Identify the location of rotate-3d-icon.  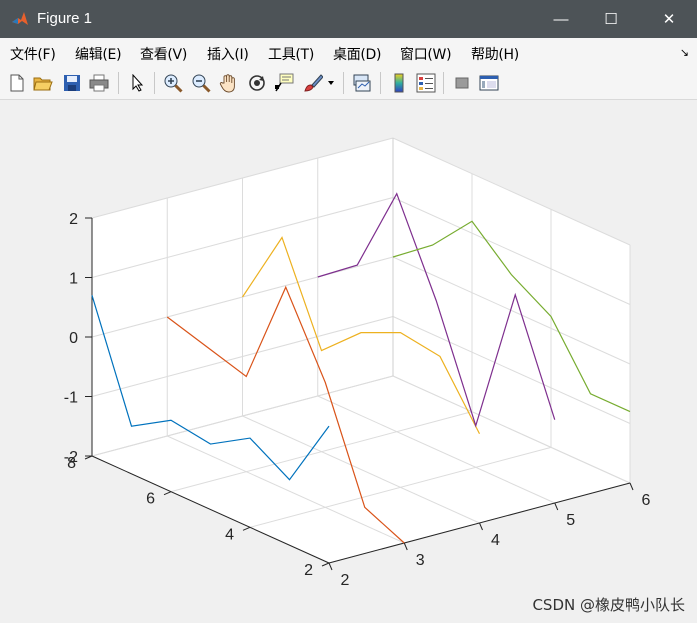
(257, 83).